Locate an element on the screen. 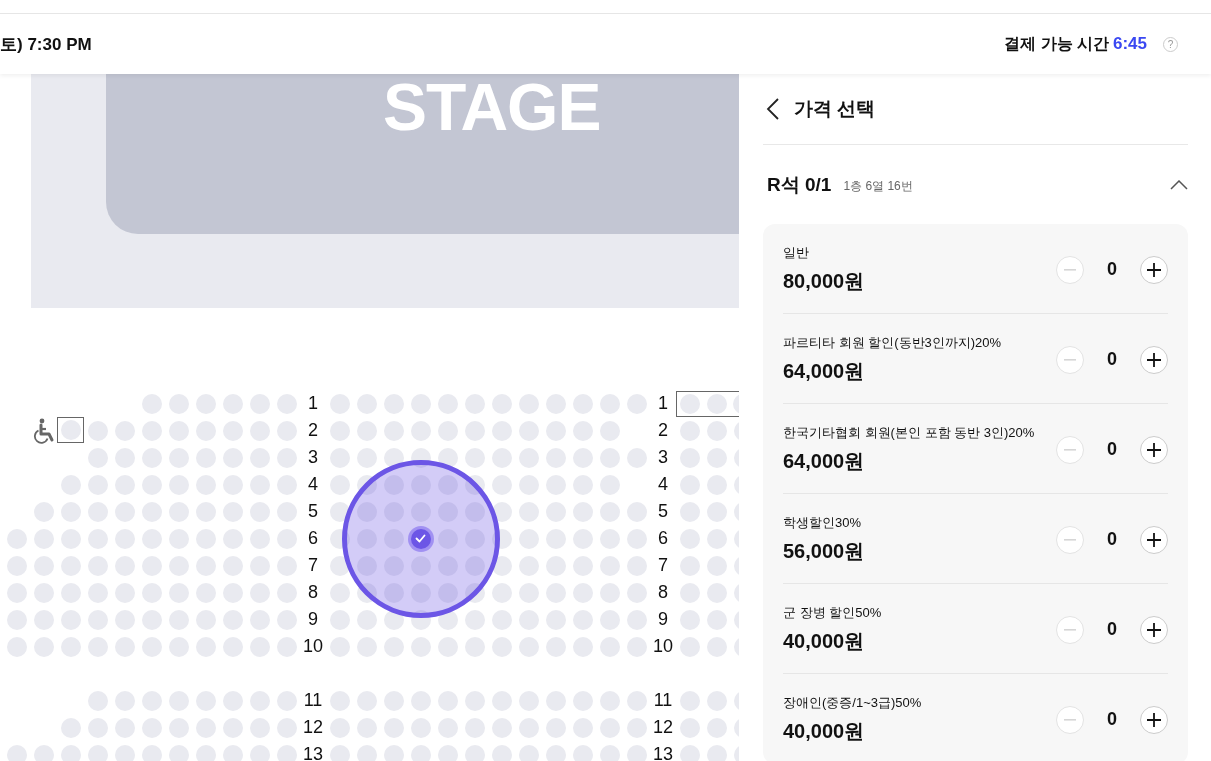 The image size is (1211, 761). panel-title: 가격 선택 is located at coordinates (835, 109).